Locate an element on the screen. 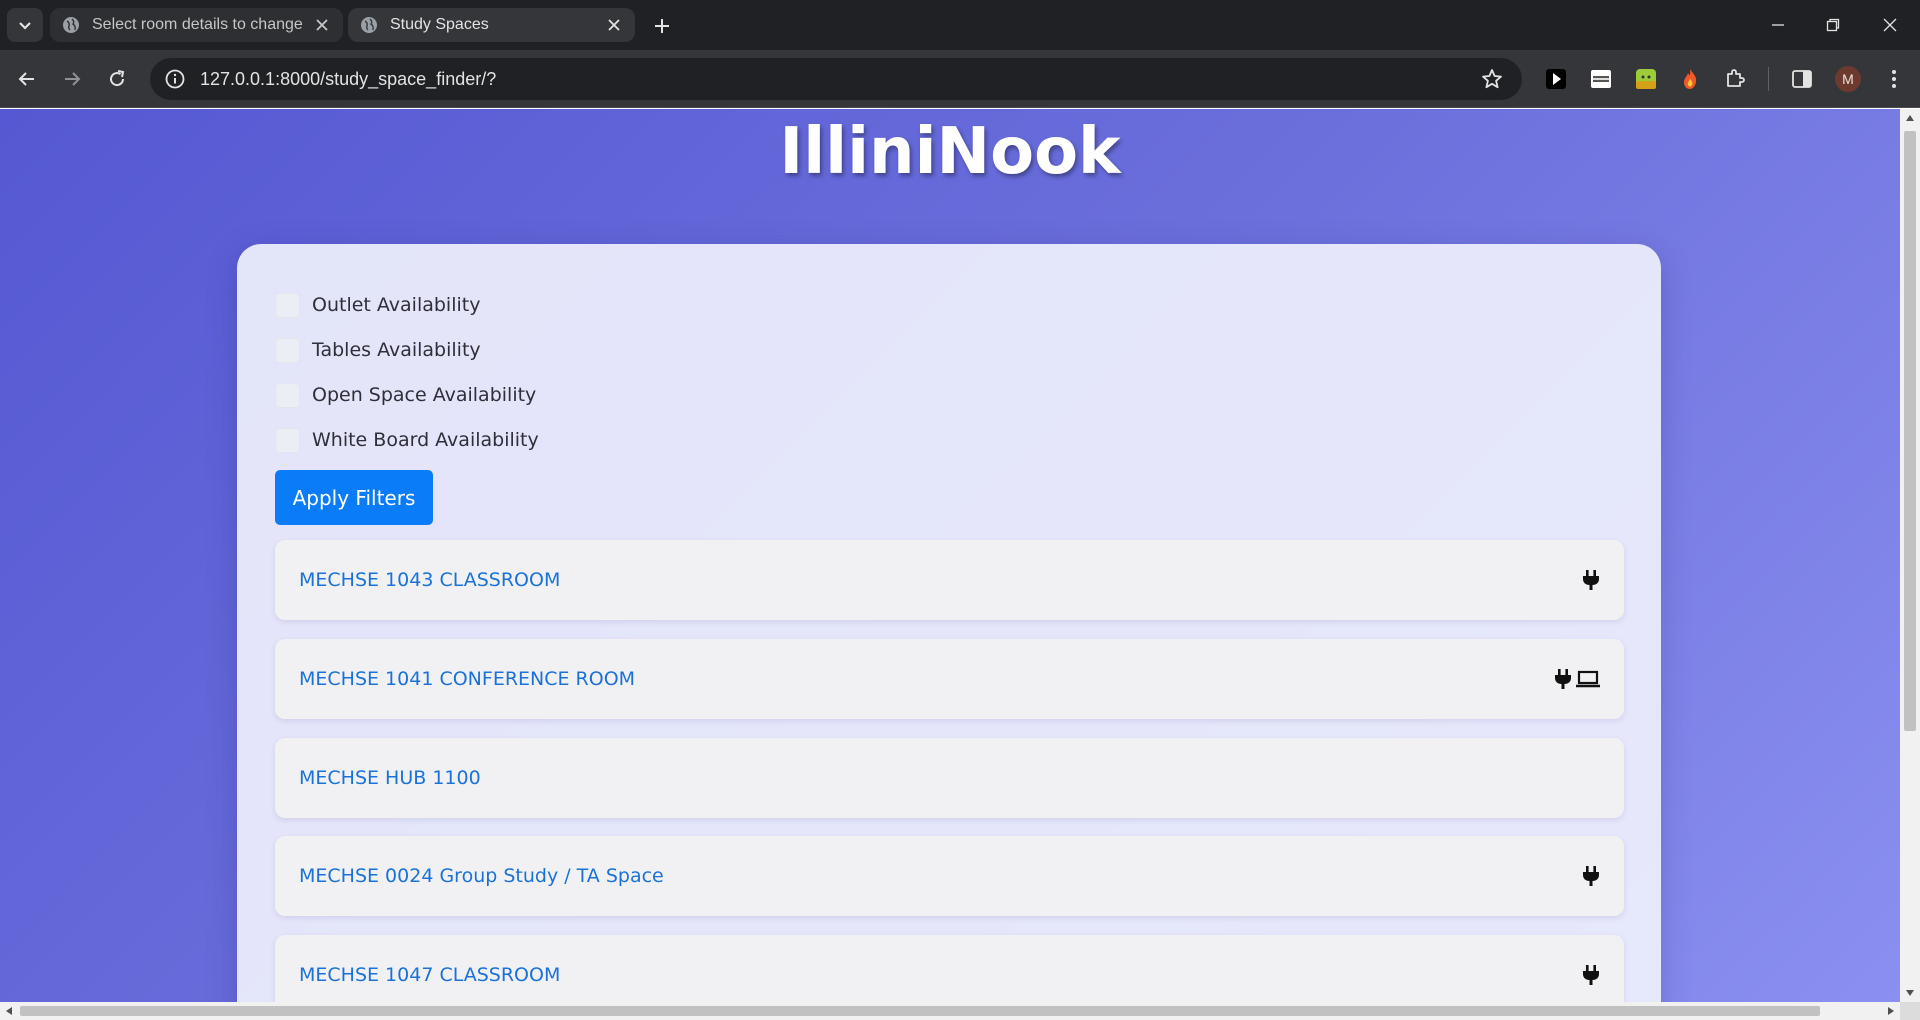 The width and height of the screenshot is (1920, 1020). filter-label: White Board Availability is located at coordinates (425, 440).